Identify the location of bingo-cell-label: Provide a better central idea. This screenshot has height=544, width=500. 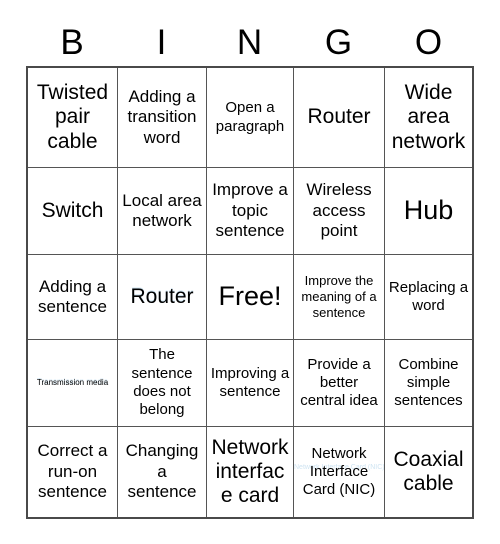
(339, 382).